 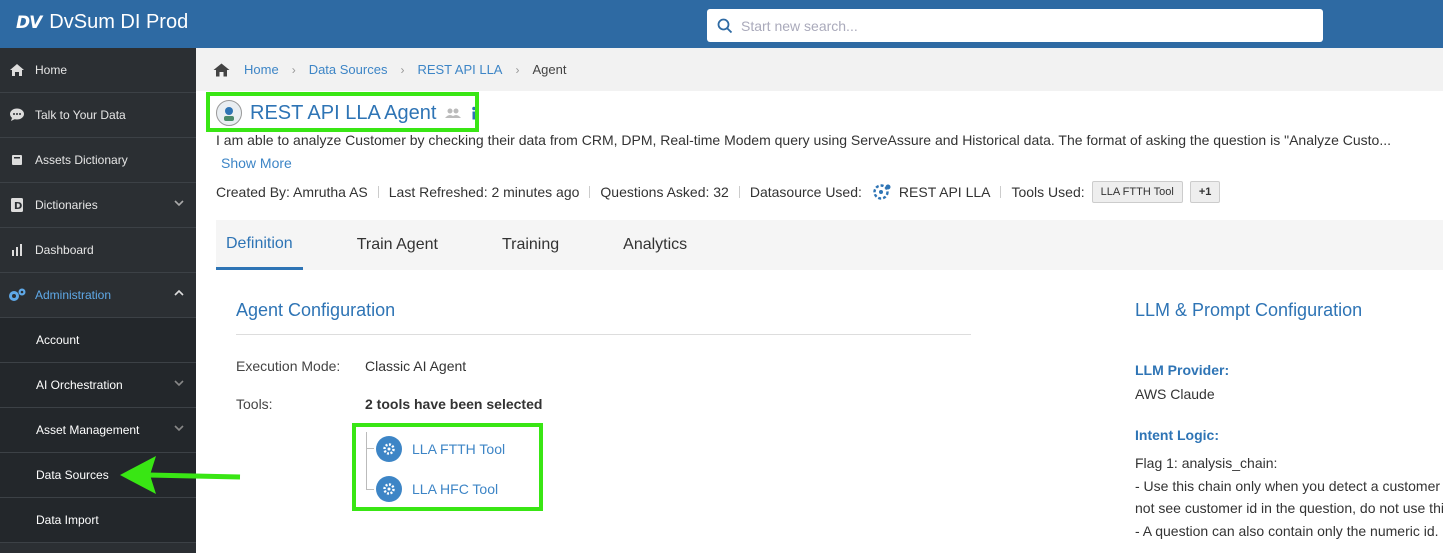 I want to click on highlight-title-box, so click(x=342, y=112).